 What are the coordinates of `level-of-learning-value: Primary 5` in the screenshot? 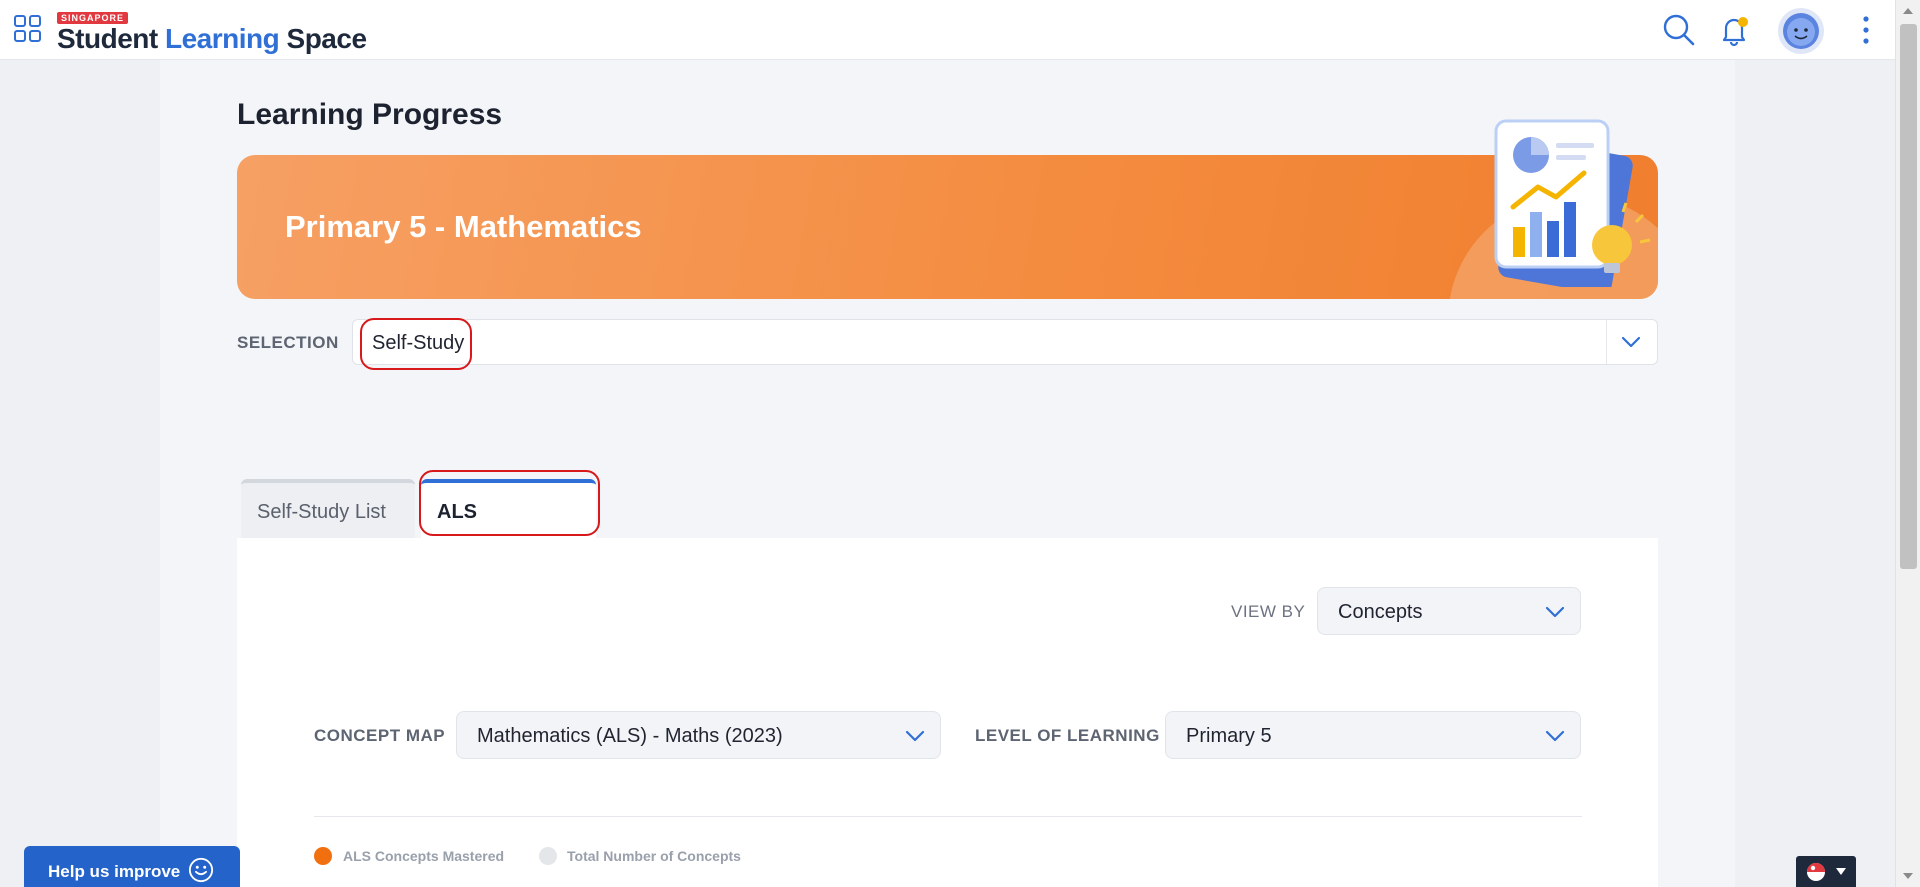 It's located at (1229, 736).